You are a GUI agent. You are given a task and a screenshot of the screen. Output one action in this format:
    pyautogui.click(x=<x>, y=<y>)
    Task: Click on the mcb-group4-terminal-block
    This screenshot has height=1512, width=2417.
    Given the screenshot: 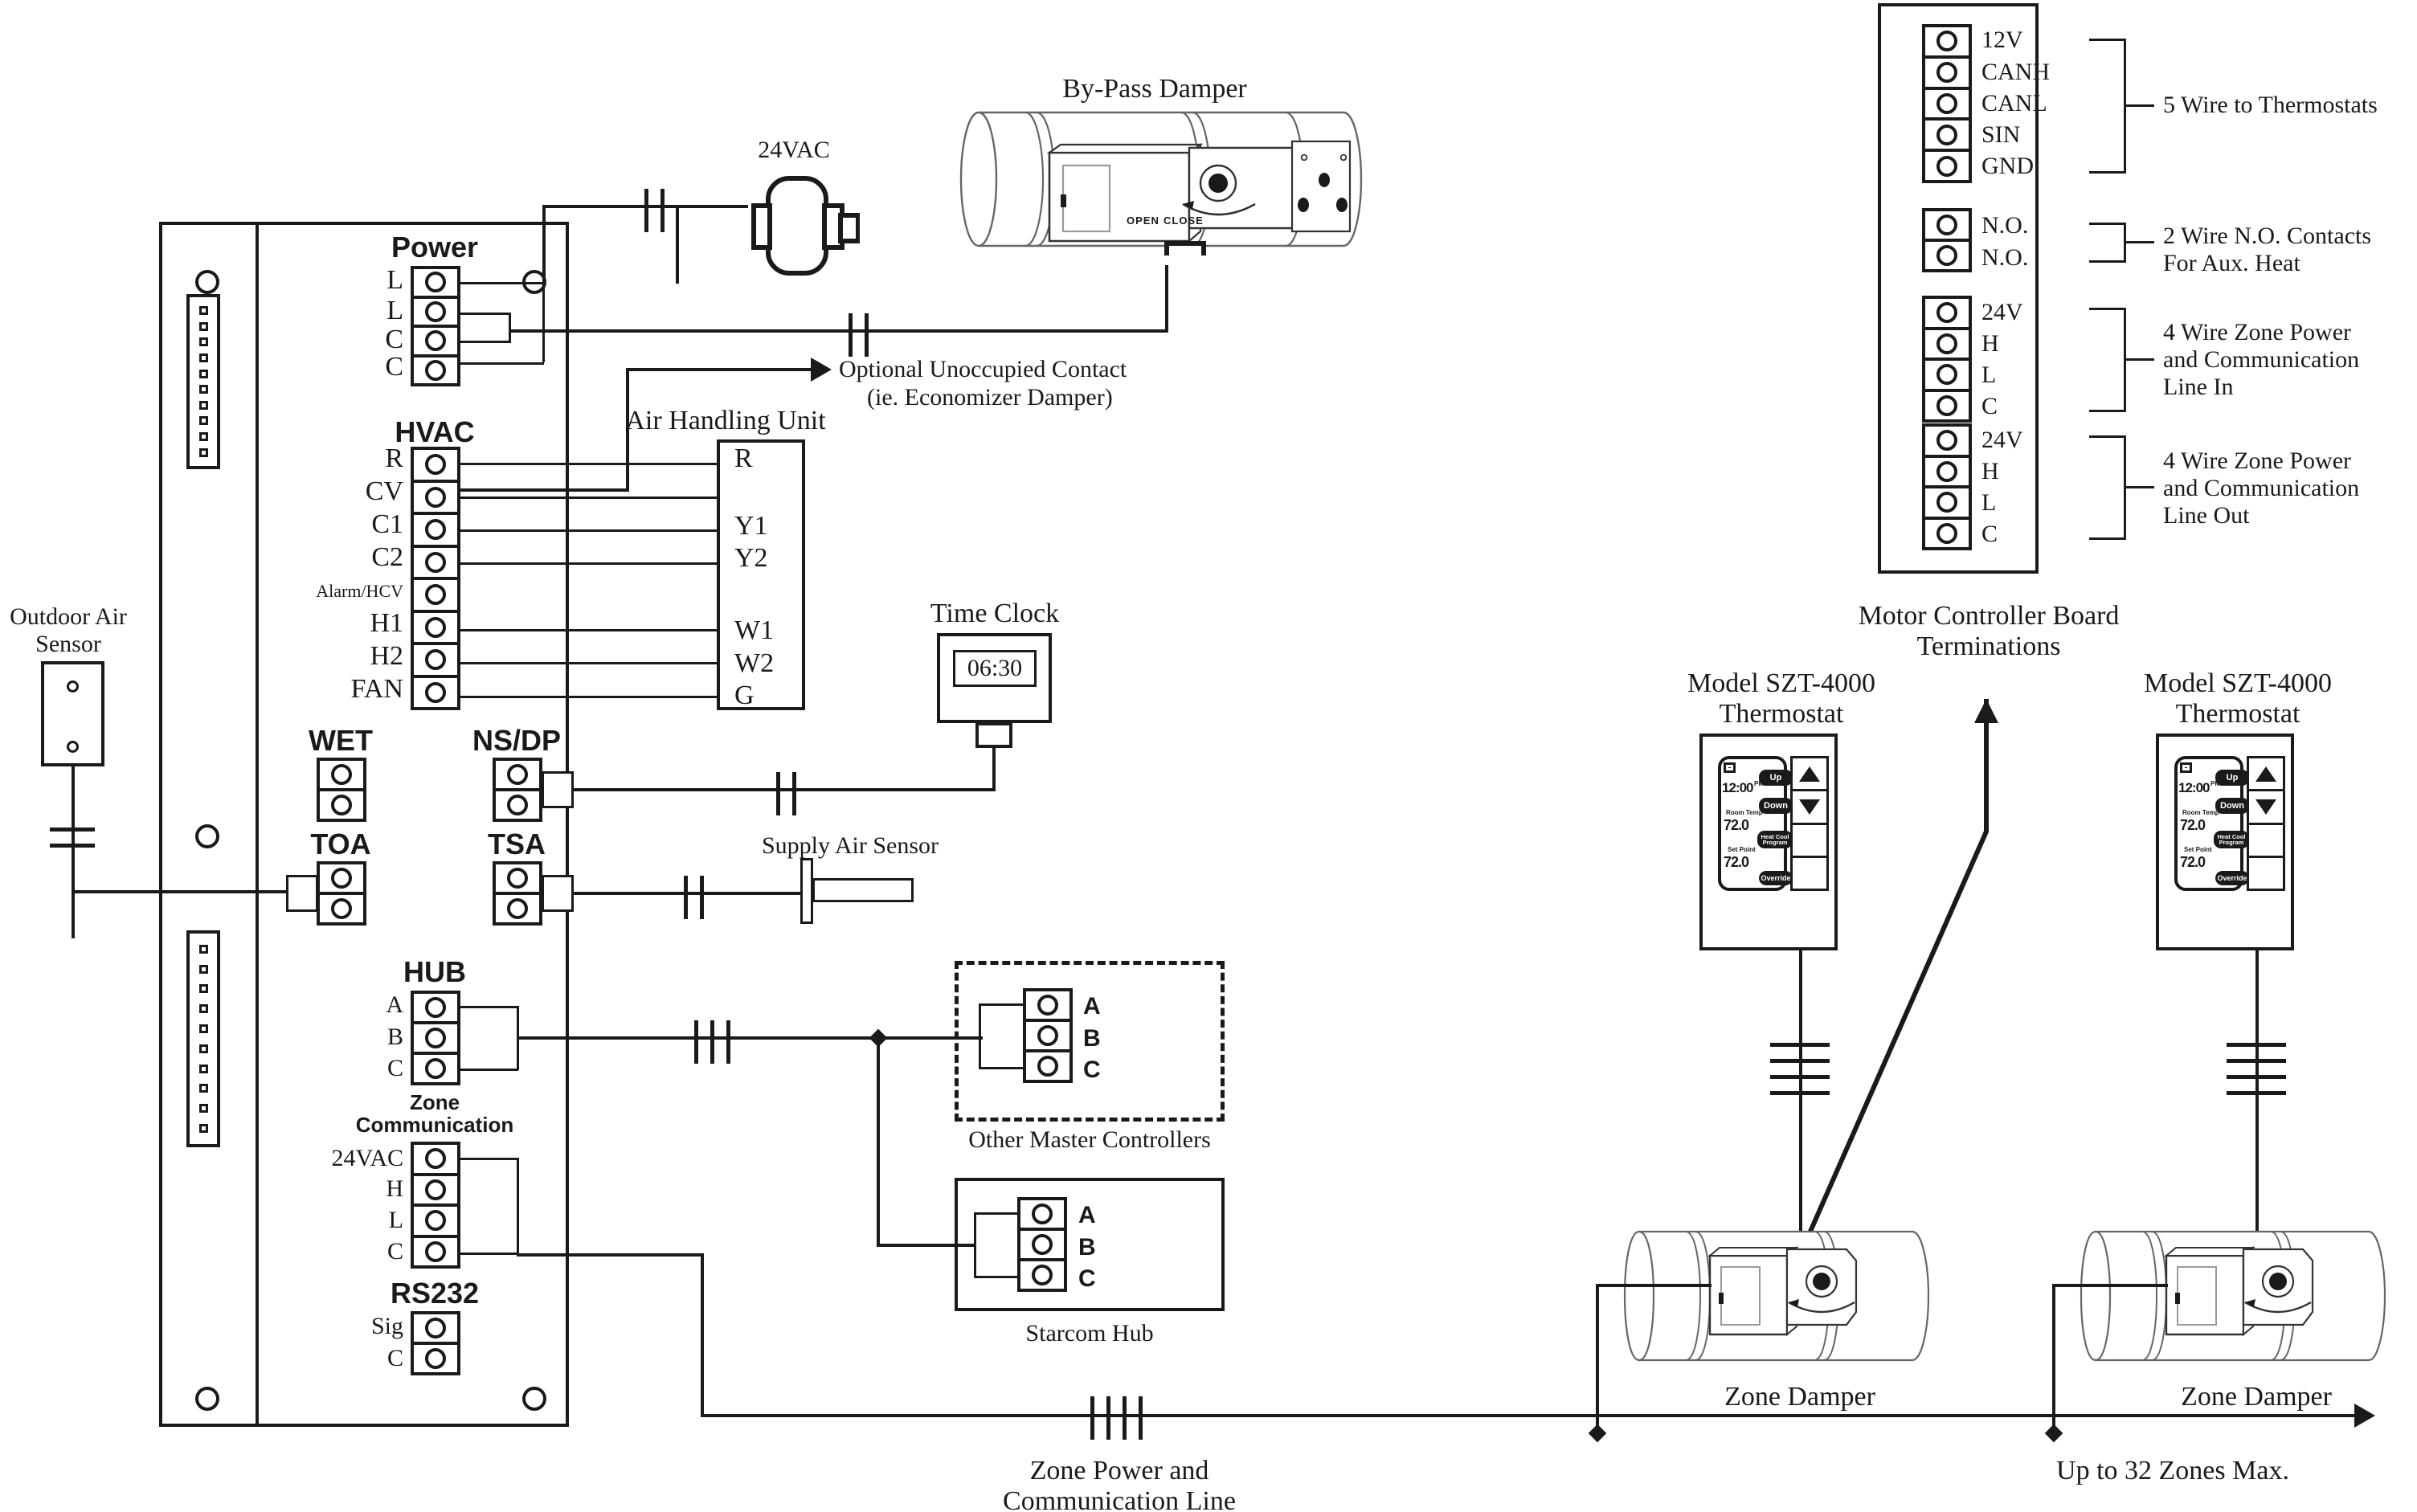 What is the action you would take?
    pyautogui.click(x=1947, y=486)
    